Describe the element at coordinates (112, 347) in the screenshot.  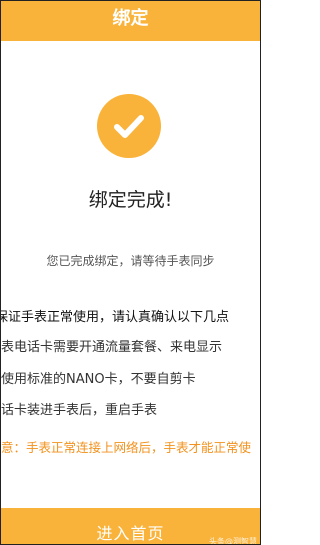
I see `tip-item: 表电话卡需要开通流量套餐、来电显示` at that location.